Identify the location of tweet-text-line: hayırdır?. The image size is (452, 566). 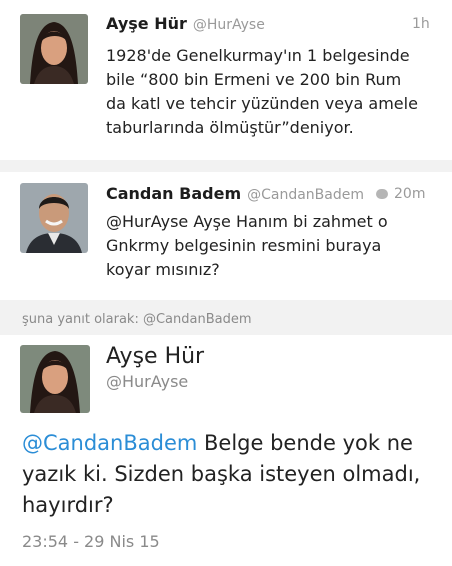
(68, 505).